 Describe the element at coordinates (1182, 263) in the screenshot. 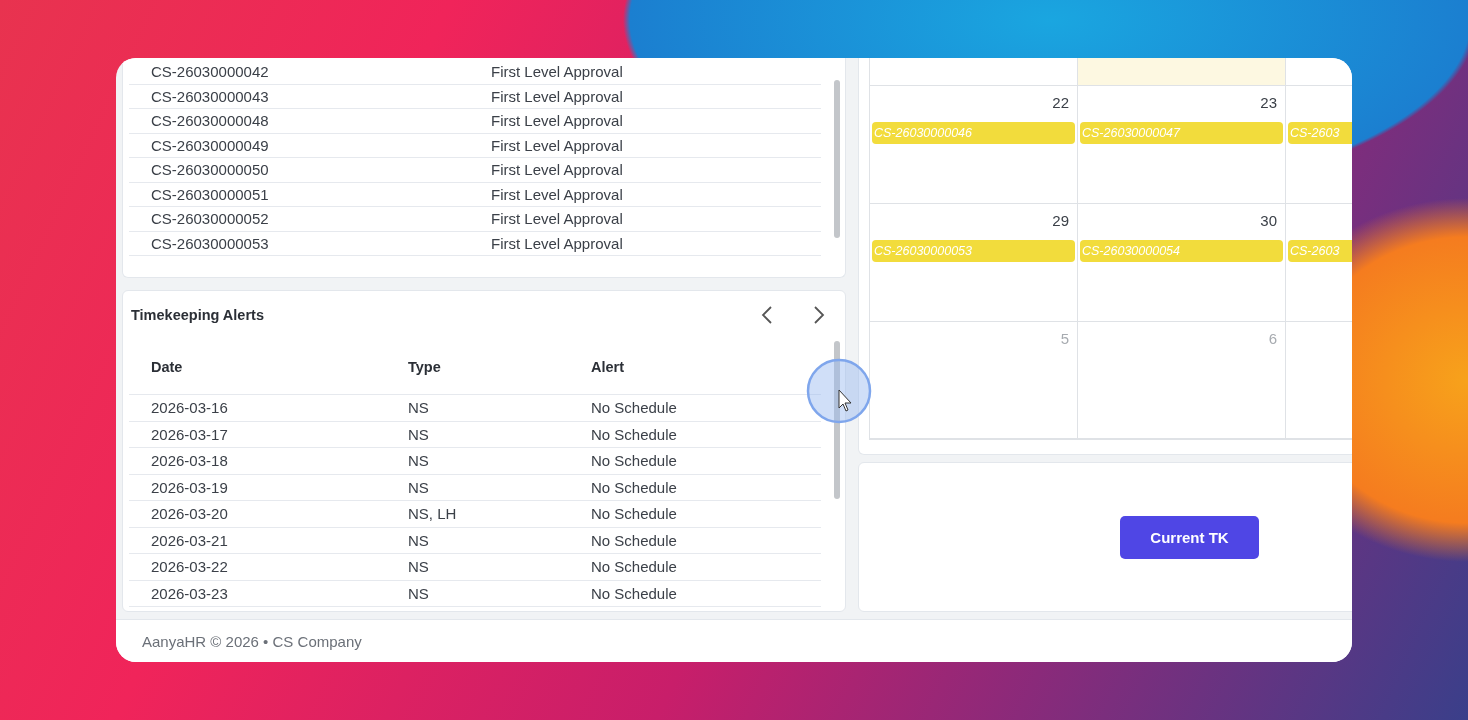

I see `calendar-cell: 30 CS-26030000054` at that location.